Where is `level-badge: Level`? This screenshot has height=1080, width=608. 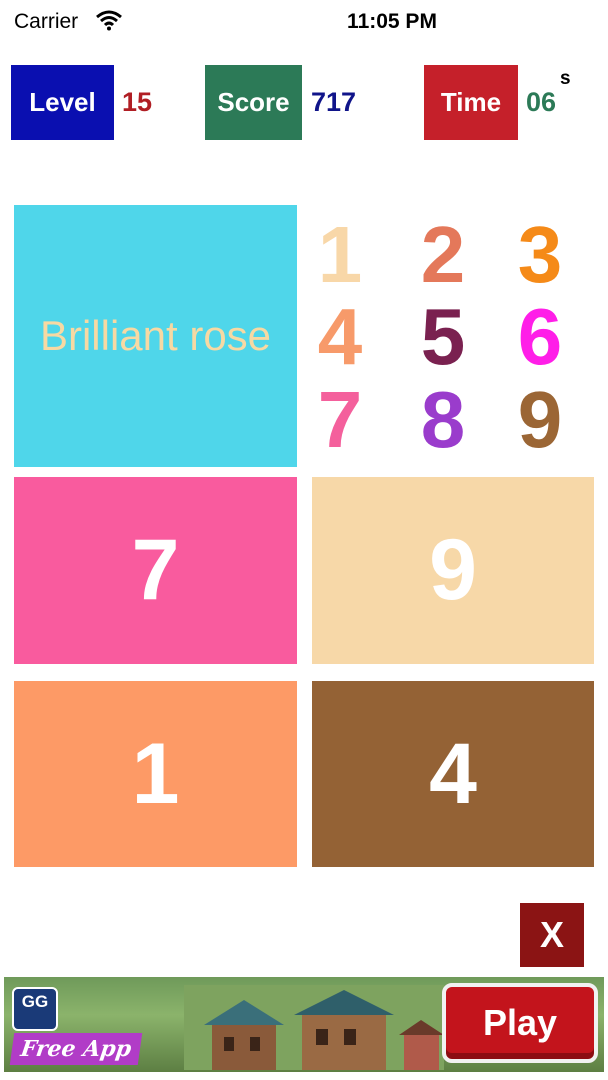
level-badge: Level is located at coordinates (62, 102).